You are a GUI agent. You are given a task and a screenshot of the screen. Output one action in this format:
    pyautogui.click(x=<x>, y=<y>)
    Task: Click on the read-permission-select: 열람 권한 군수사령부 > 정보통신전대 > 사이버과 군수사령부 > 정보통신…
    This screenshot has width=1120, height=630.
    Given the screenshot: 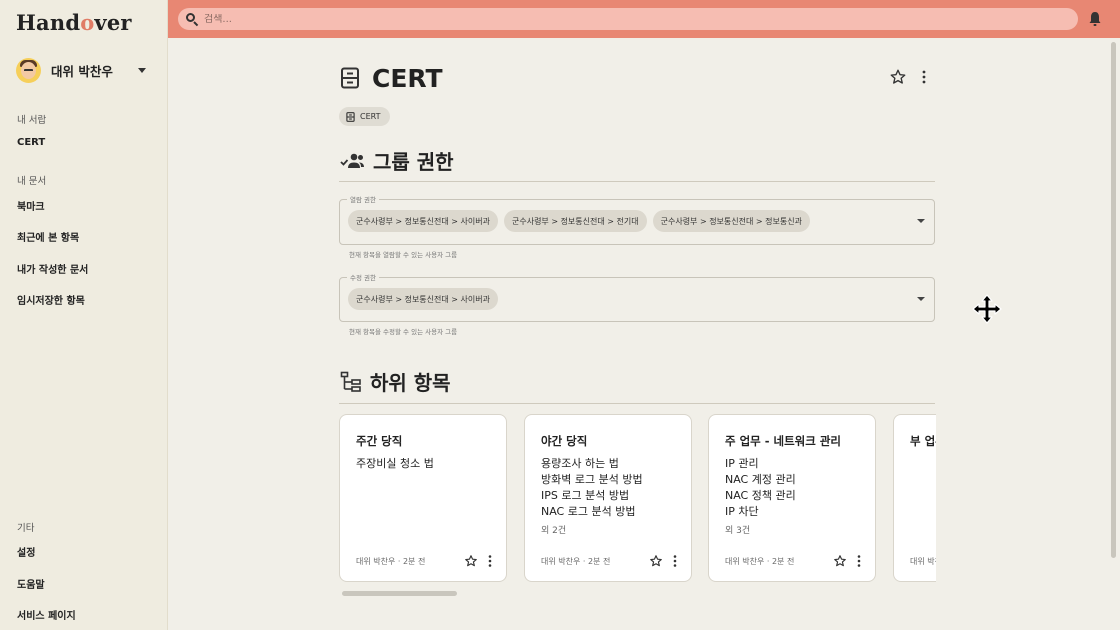 What is the action you would take?
    pyautogui.click(x=637, y=219)
    